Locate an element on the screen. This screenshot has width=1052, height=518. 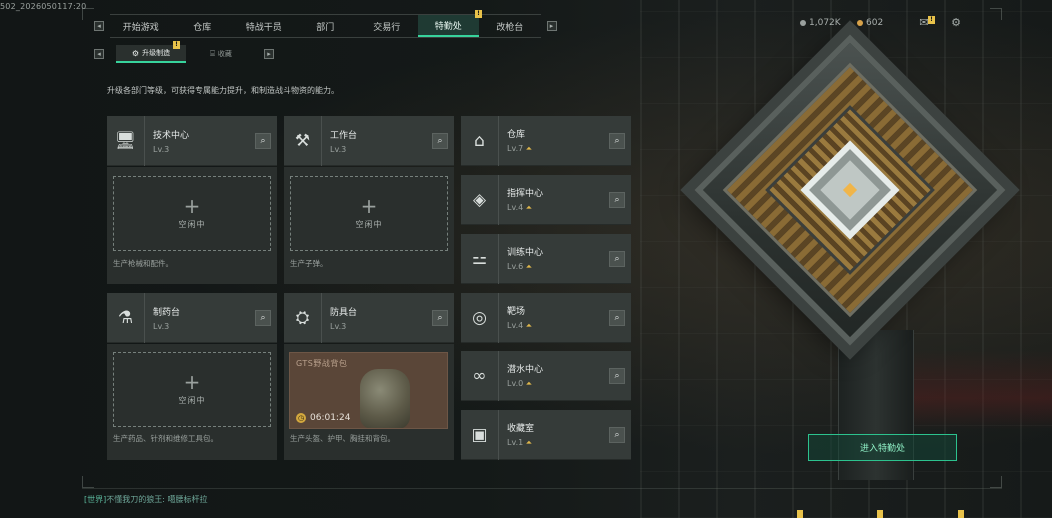
hud-bracket-bottom-right is located at coordinates (996, 482).